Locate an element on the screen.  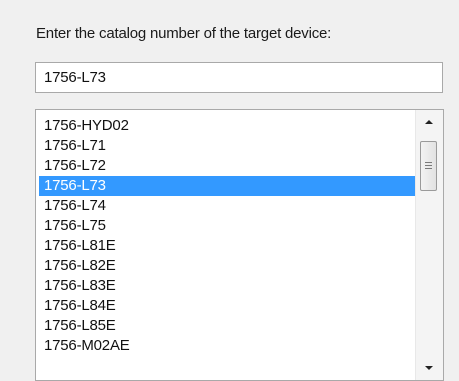
list-item: 1756-L75 is located at coordinates (228, 226).